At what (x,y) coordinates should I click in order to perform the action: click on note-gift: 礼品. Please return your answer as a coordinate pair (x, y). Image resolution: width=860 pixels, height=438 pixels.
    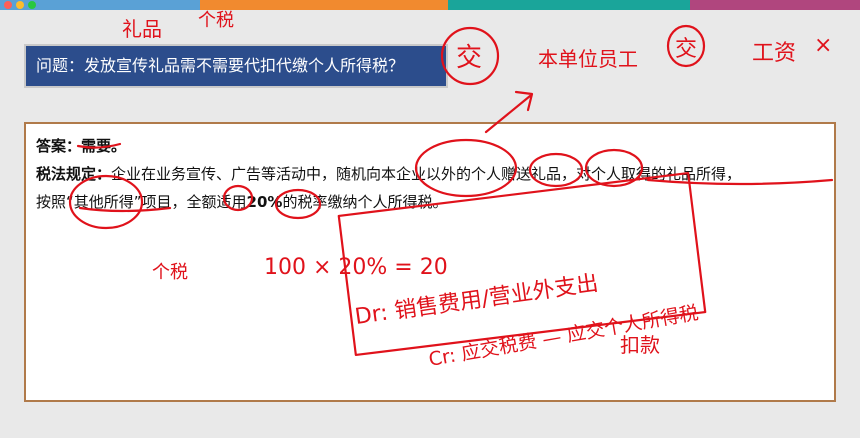
    Looking at the image, I should click on (142, 29).